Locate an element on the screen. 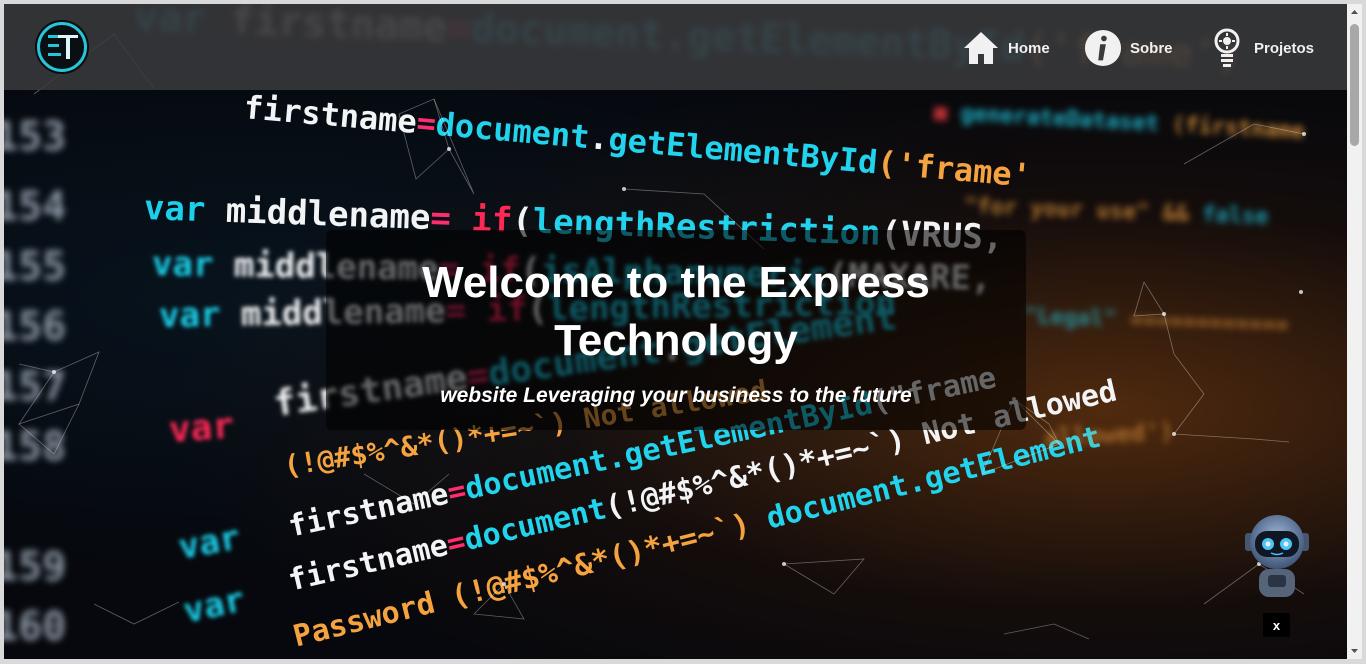 This screenshot has height=664, width=1366. chatbot-launcher is located at coordinates (1277, 556).